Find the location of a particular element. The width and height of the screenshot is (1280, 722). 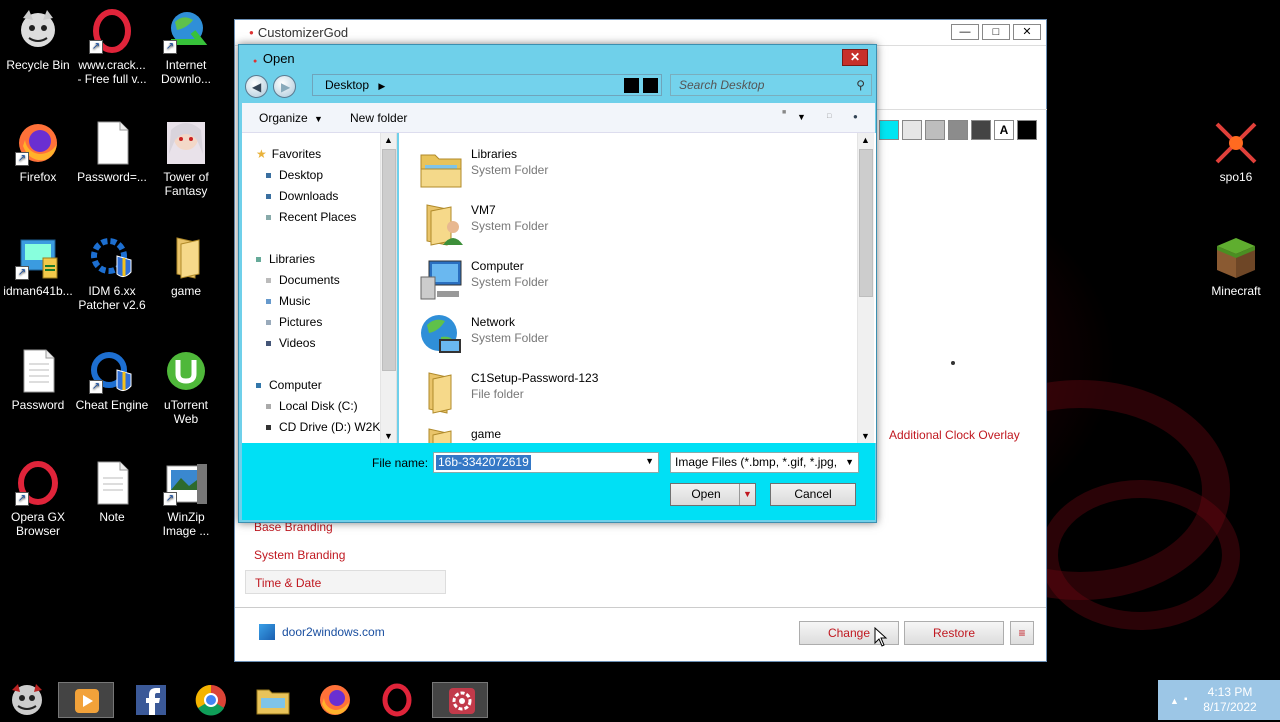

help-icon: ● is located at coordinates (855, 116).